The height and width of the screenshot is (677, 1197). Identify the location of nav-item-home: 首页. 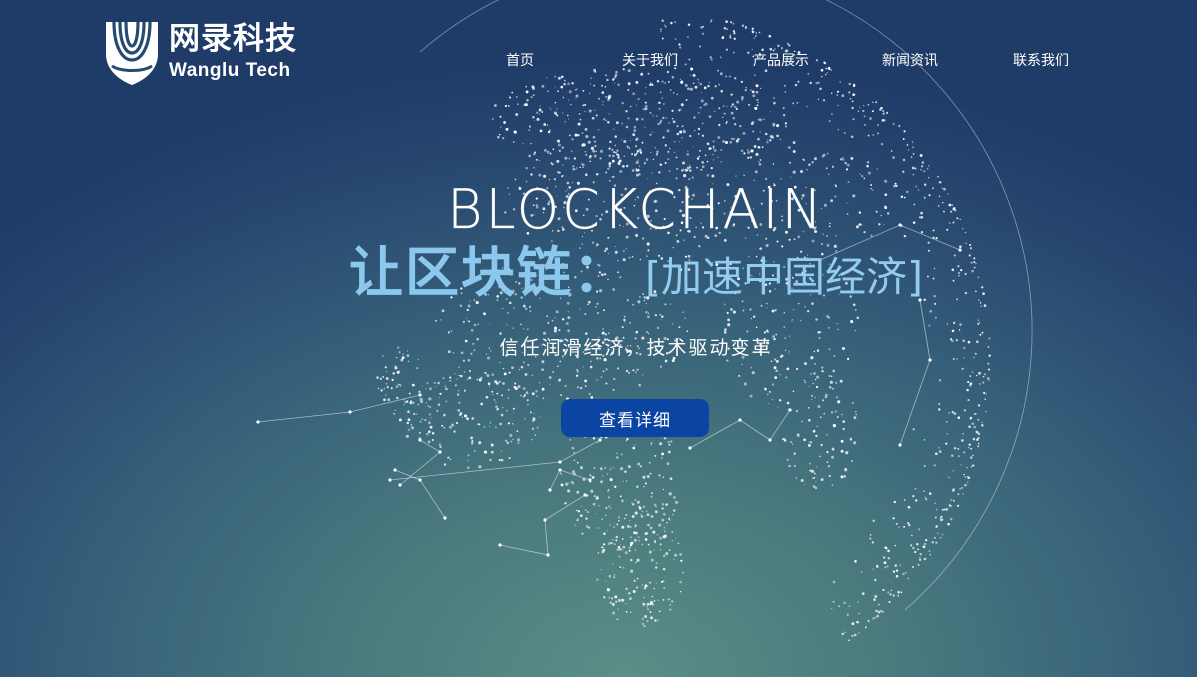
(520, 60).